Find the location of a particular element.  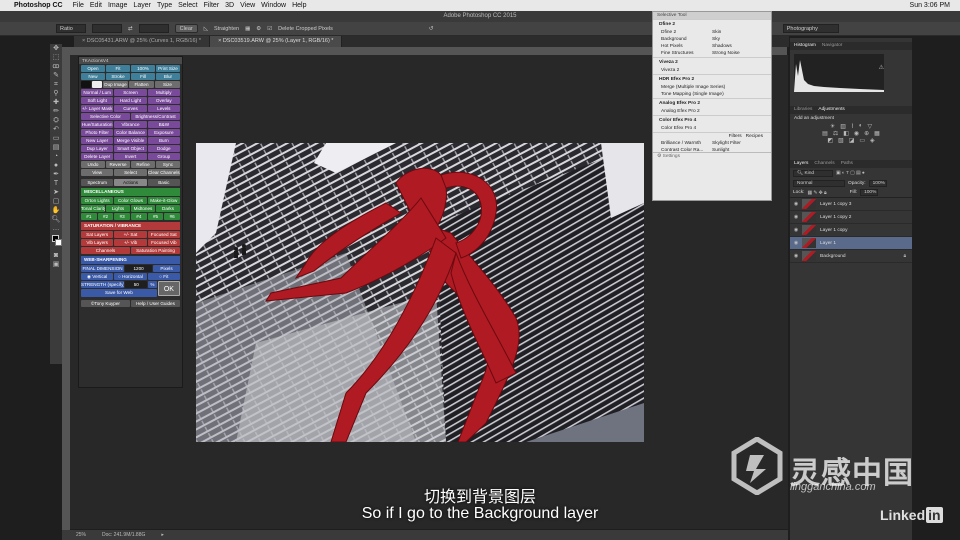

bw-icon: ◧ is located at coordinates (846, 133).